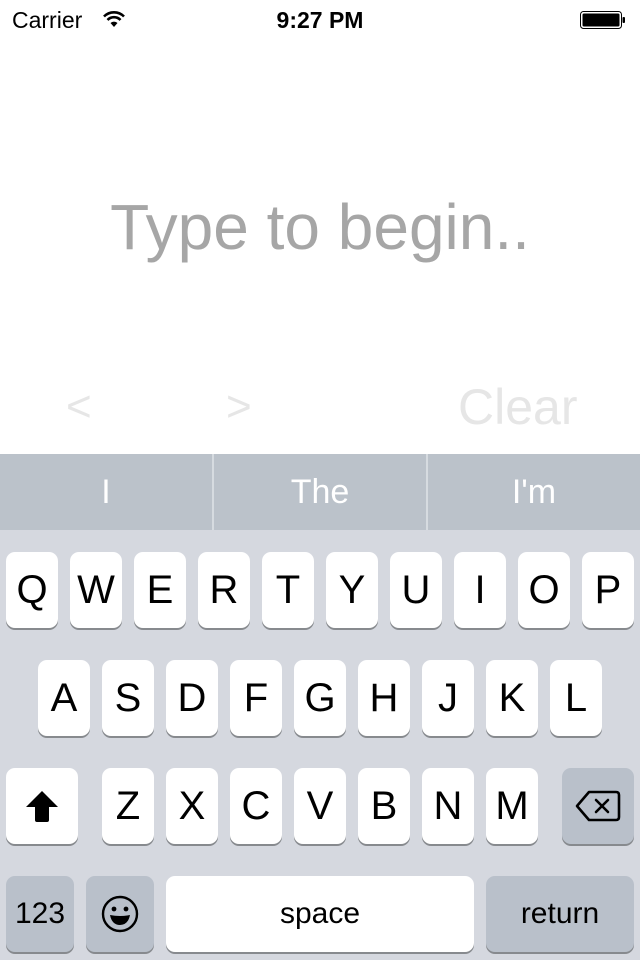  Describe the element at coordinates (320, 914) in the screenshot. I see `space-key: space` at that location.